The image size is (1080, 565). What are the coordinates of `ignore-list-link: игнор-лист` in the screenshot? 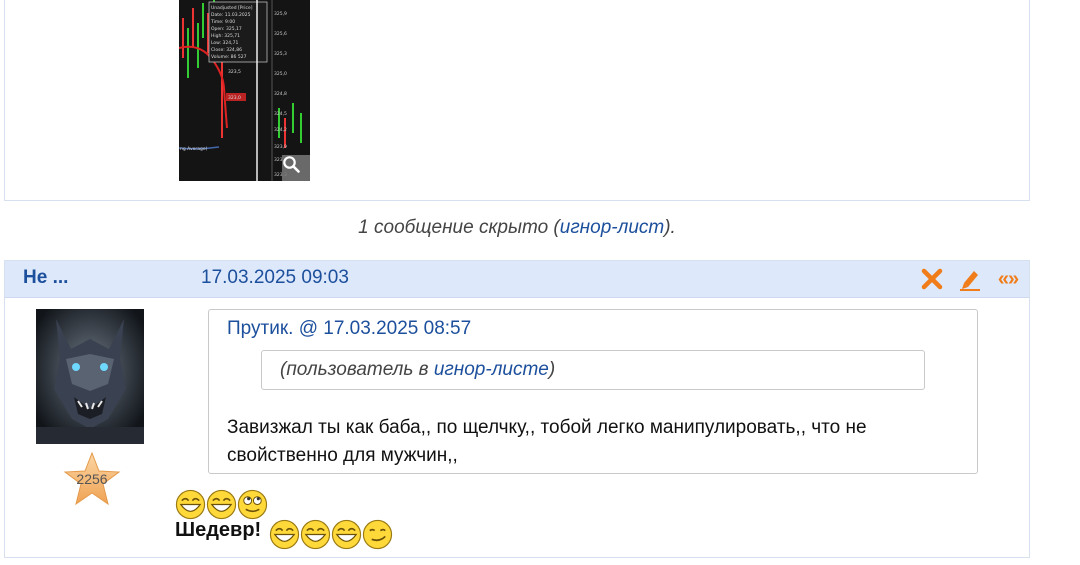 It's located at (612, 227).